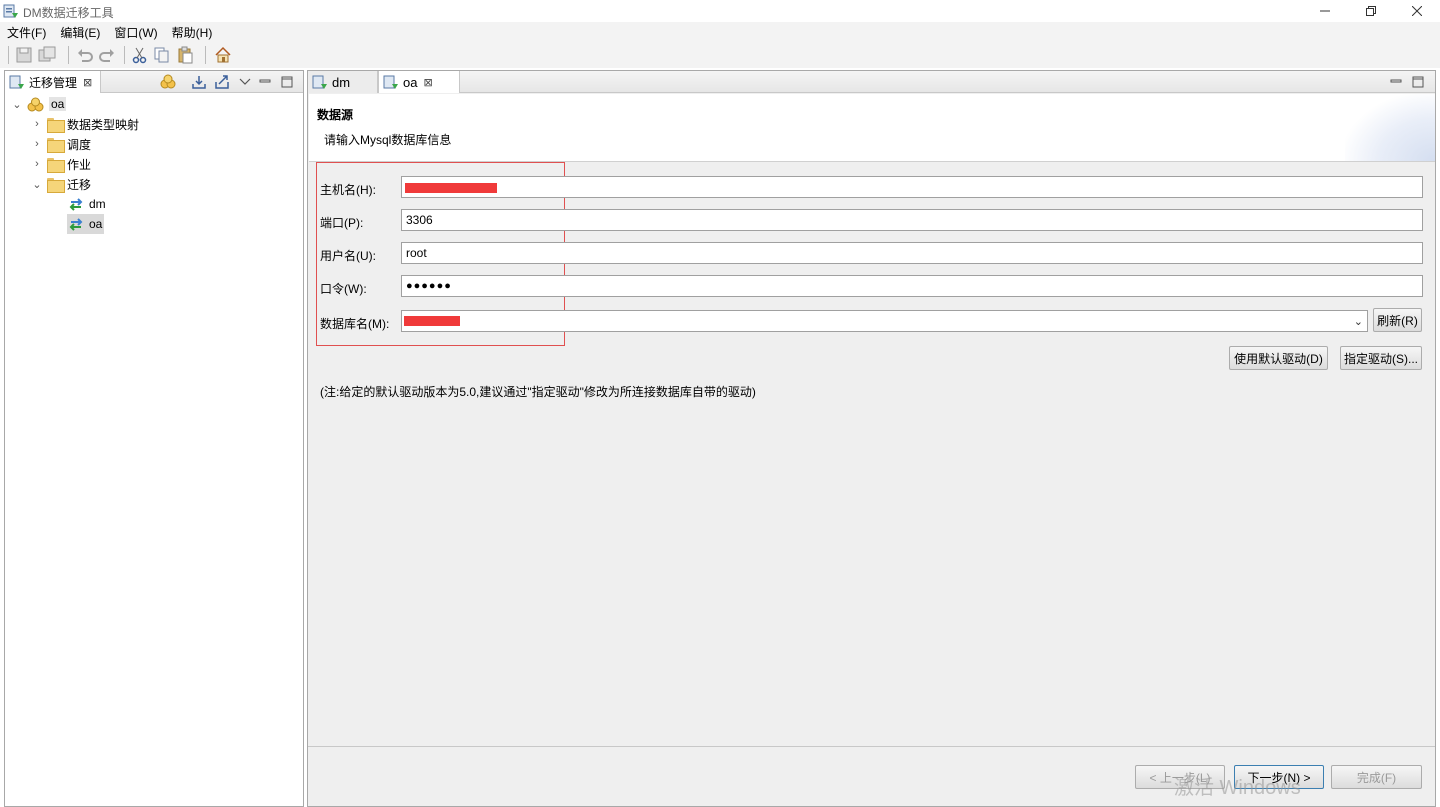 The height and width of the screenshot is (807, 1440). I want to click on host-input, so click(912, 187).